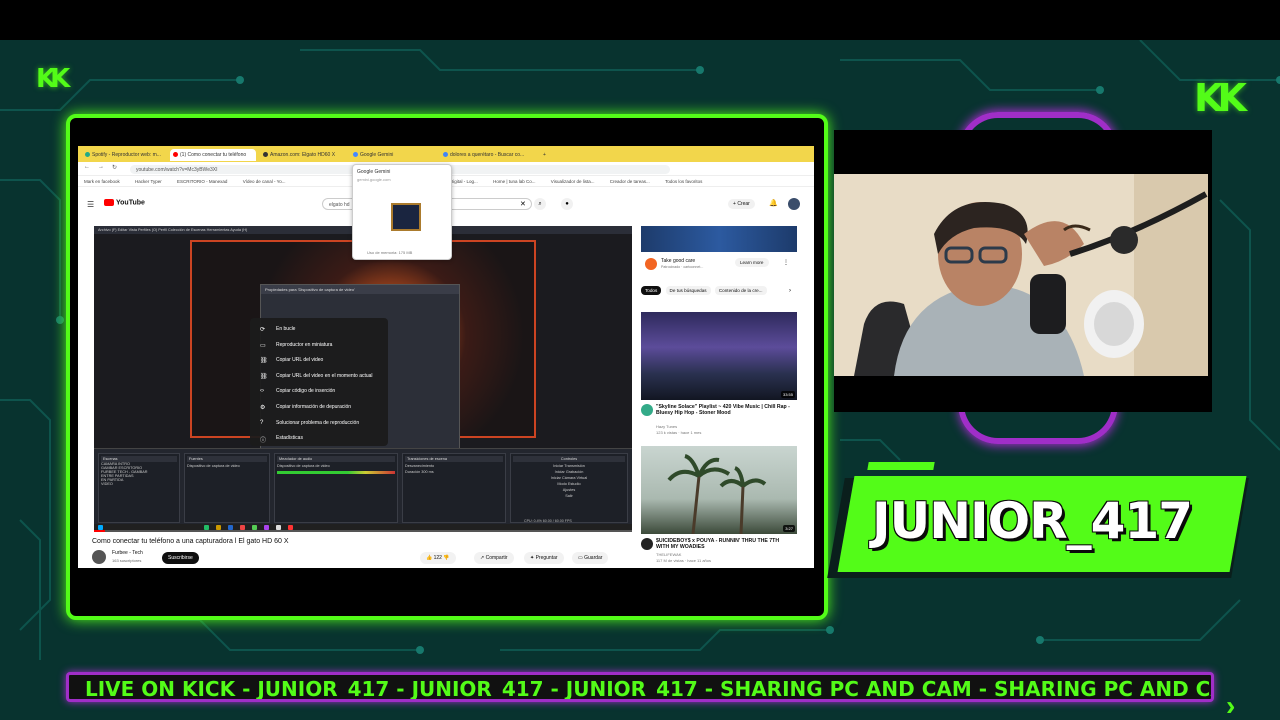 This screenshot has height=720, width=1280. What do you see at coordinates (262, 391) in the screenshot?
I see `embed-icon: ‹›` at bounding box center [262, 391].